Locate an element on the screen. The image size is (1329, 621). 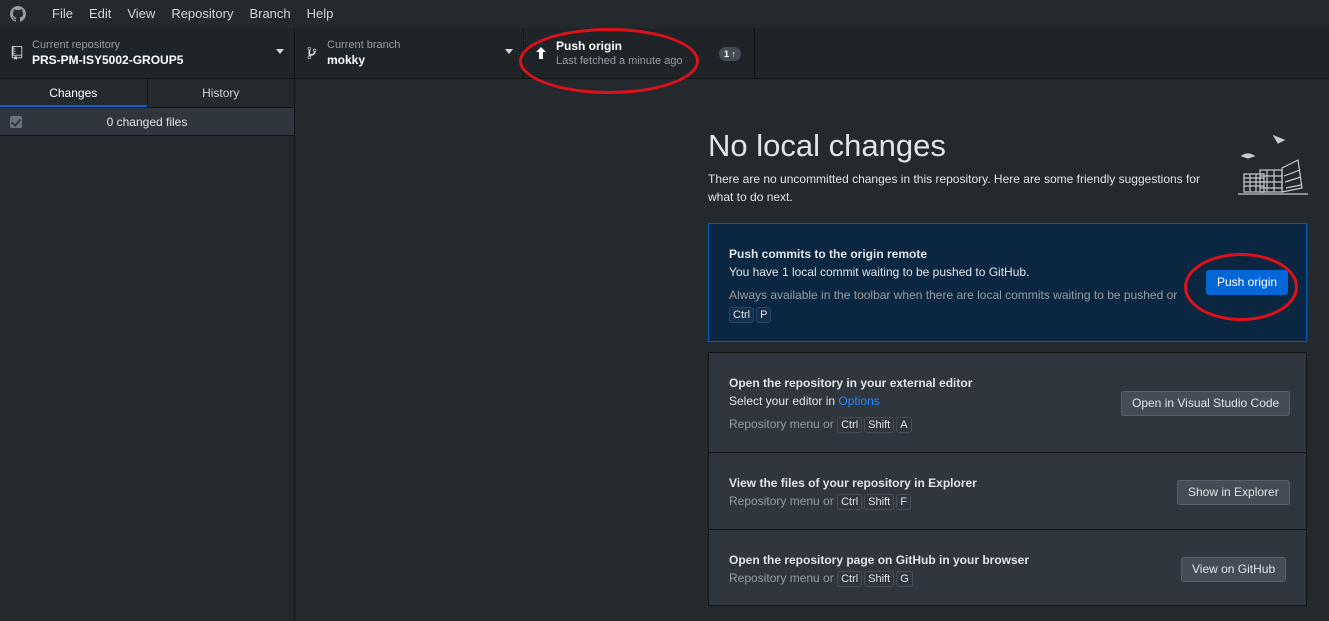
branch-desc: Current branch is located at coordinates (364, 45).